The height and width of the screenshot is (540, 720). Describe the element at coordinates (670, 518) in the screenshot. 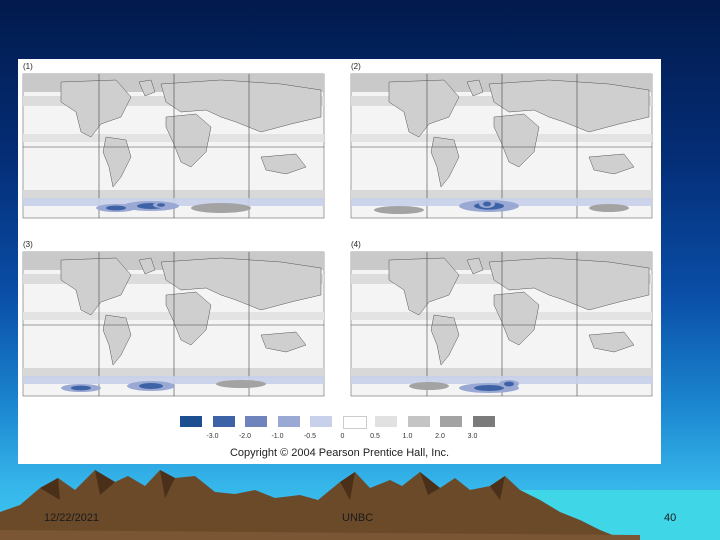

I see `footer-page-number: 40` at that location.